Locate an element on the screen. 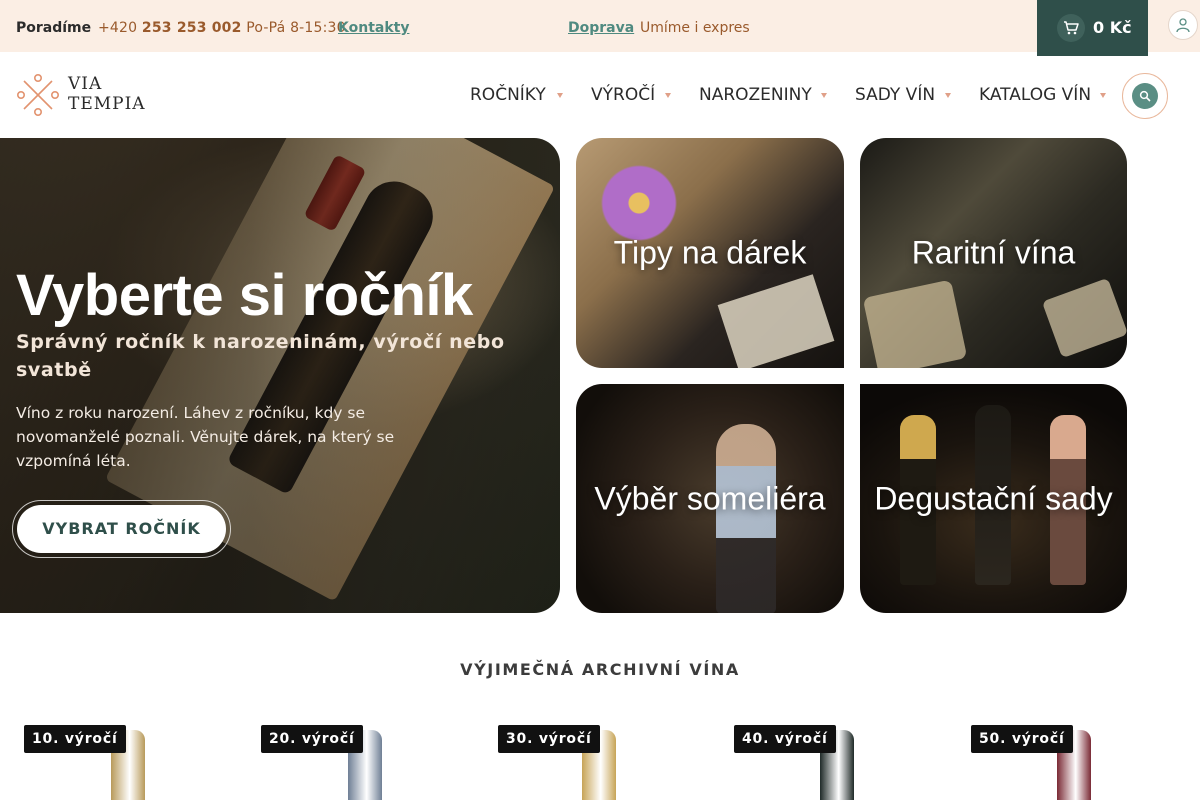 This screenshot has height=800, width=1200. hero-title: Vyberte si ročník is located at coordinates (244, 295).